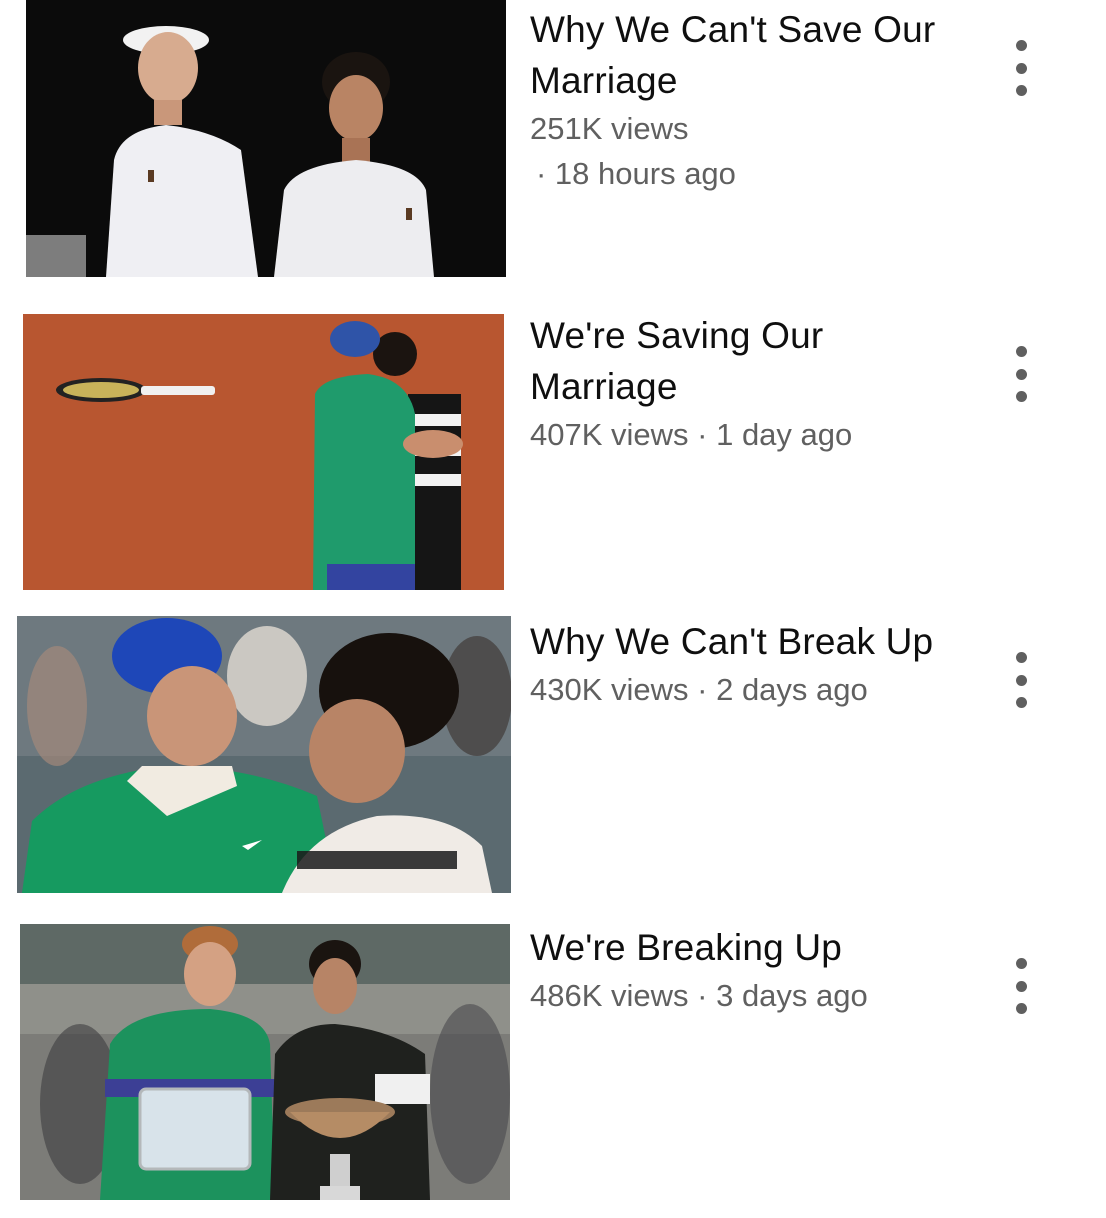 The image size is (1106, 1218). What do you see at coordinates (609, 128) in the screenshot?
I see `video-views: 251K views` at bounding box center [609, 128].